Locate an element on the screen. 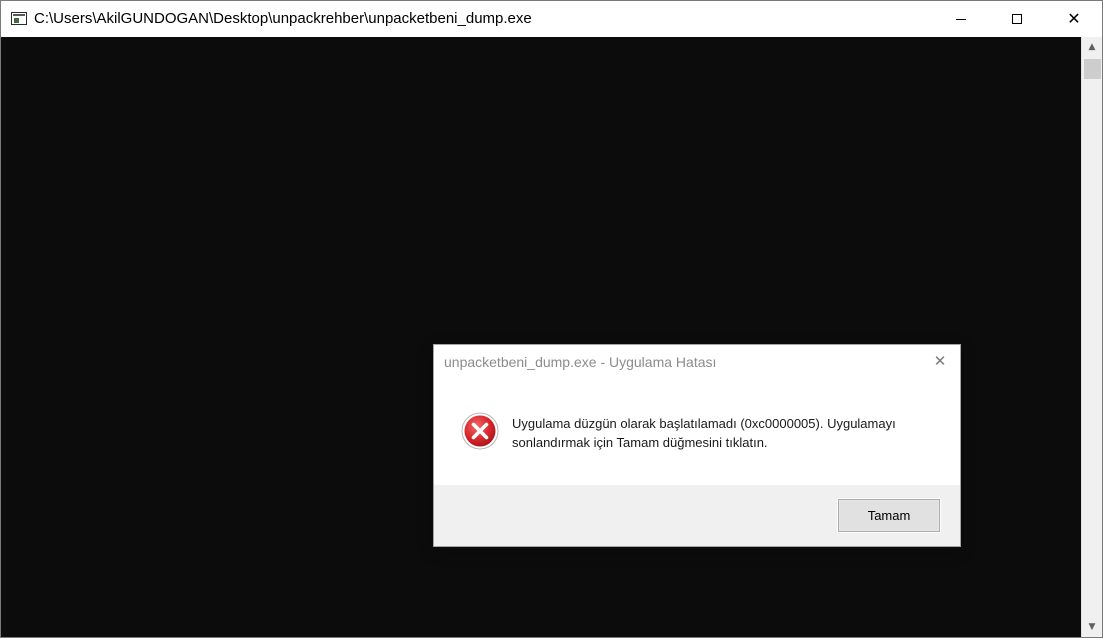 The width and height of the screenshot is (1103, 638). scroll-up-button: ▲ is located at coordinates (1092, 47).